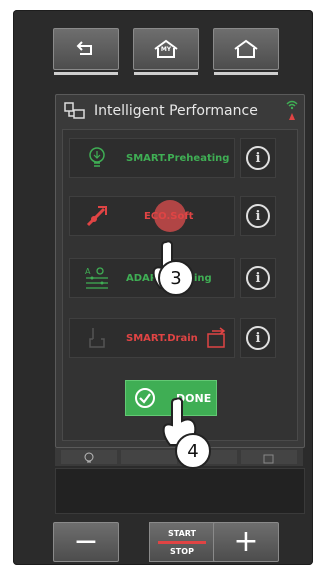  I want to click on plus-button: +, so click(246, 542).